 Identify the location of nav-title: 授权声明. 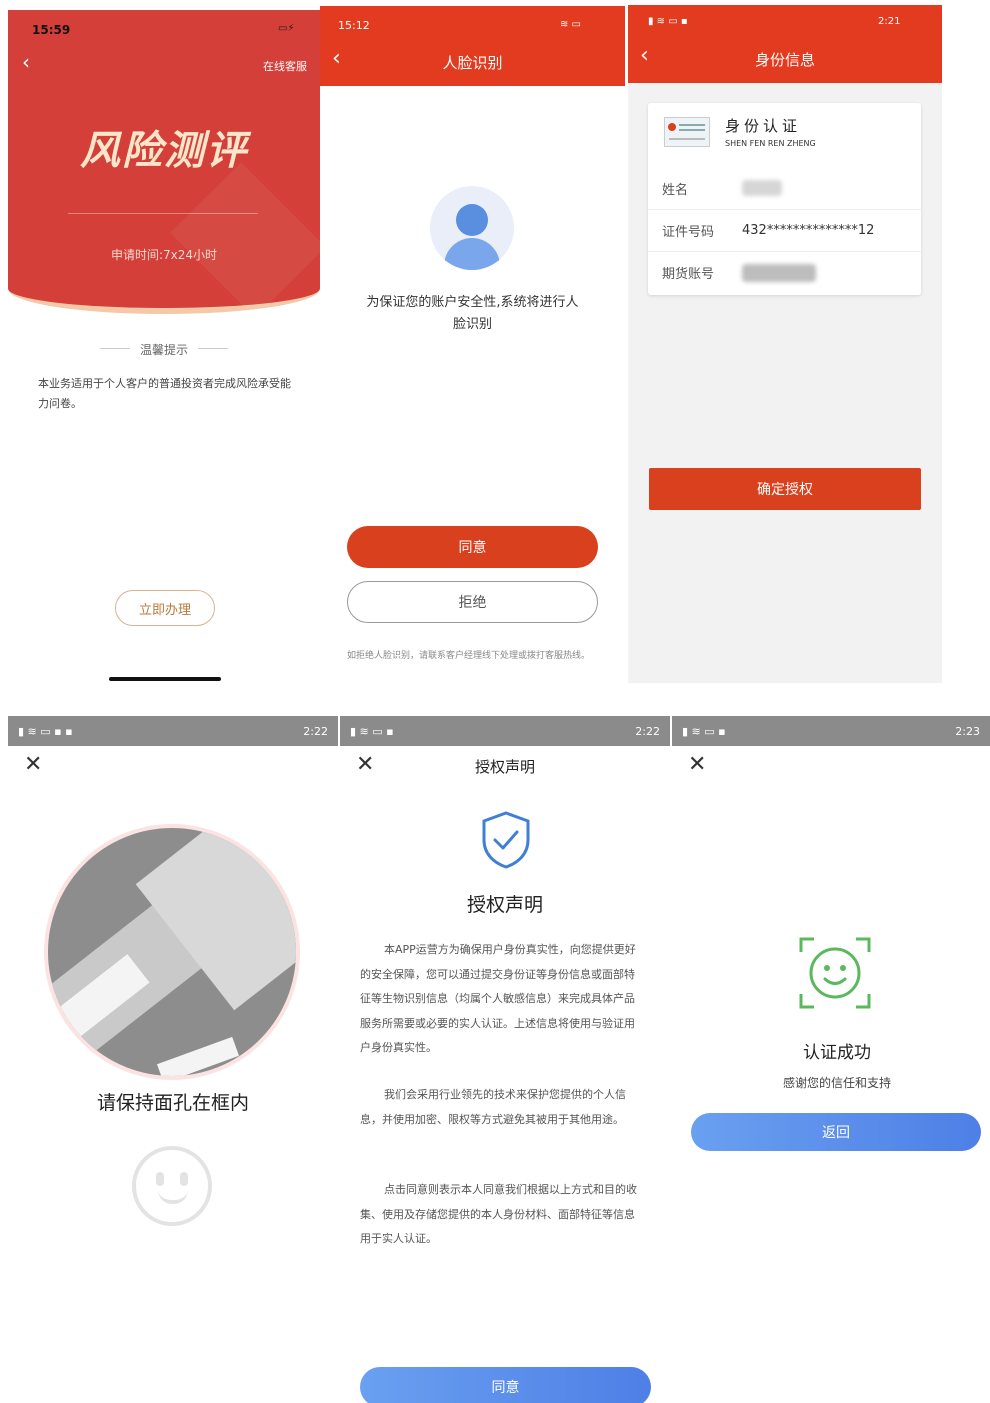
(504, 767).